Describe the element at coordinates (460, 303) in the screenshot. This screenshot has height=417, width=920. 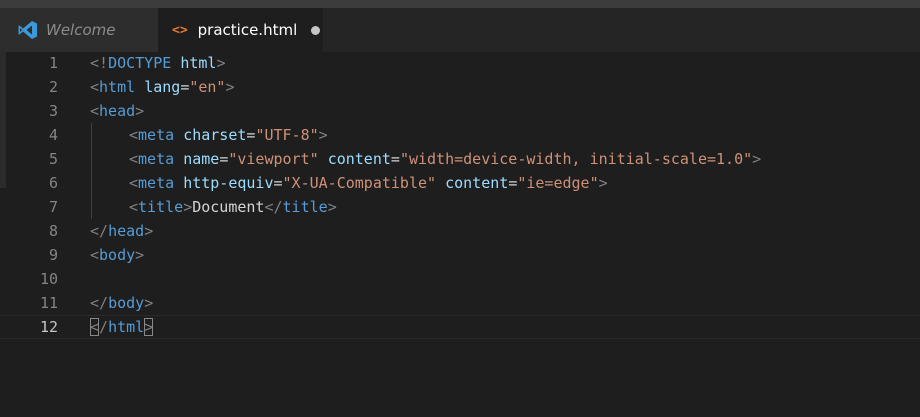
I see `code-line: 11 </body>` at that location.